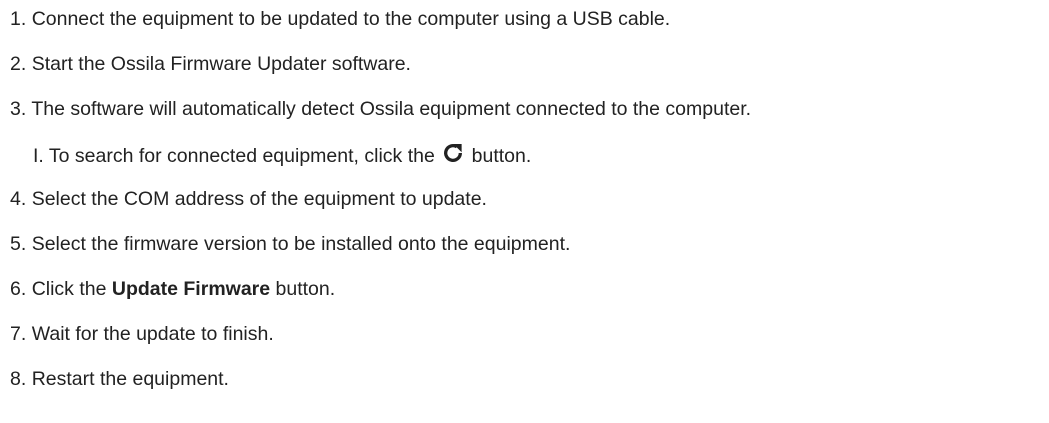 This screenshot has height=423, width=1049. What do you see at coordinates (38, 156) in the screenshot?
I see `substep-number: I.` at bounding box center [38, 156].